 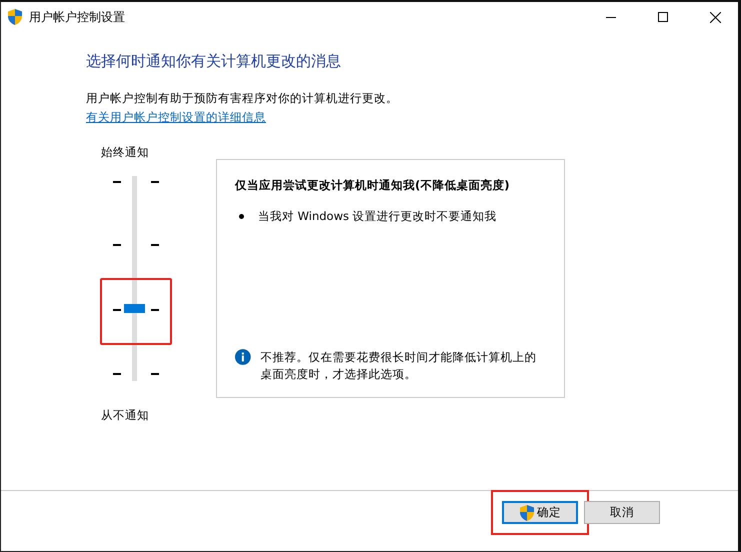 I want to click on maximize-icon, so click(x=663, y=17).